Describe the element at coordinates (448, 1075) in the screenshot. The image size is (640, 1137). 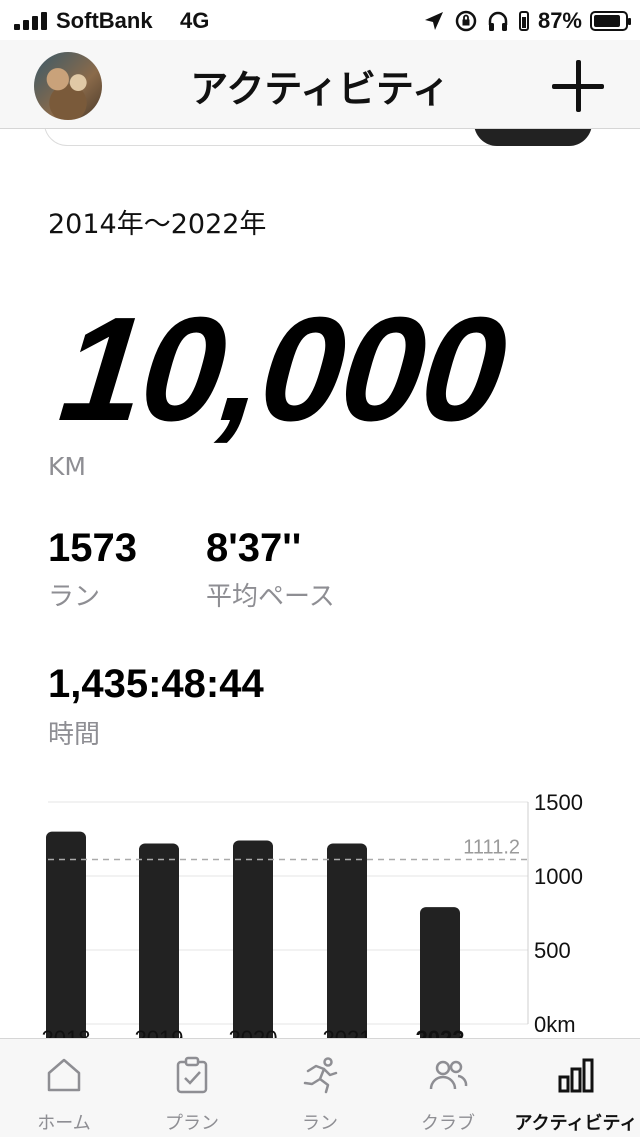
I see `people-icon` at that location.